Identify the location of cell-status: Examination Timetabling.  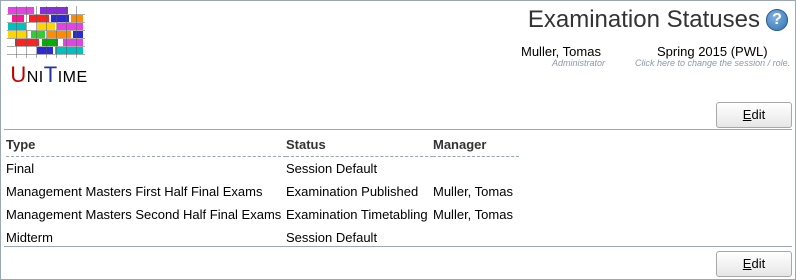
(357, 214).